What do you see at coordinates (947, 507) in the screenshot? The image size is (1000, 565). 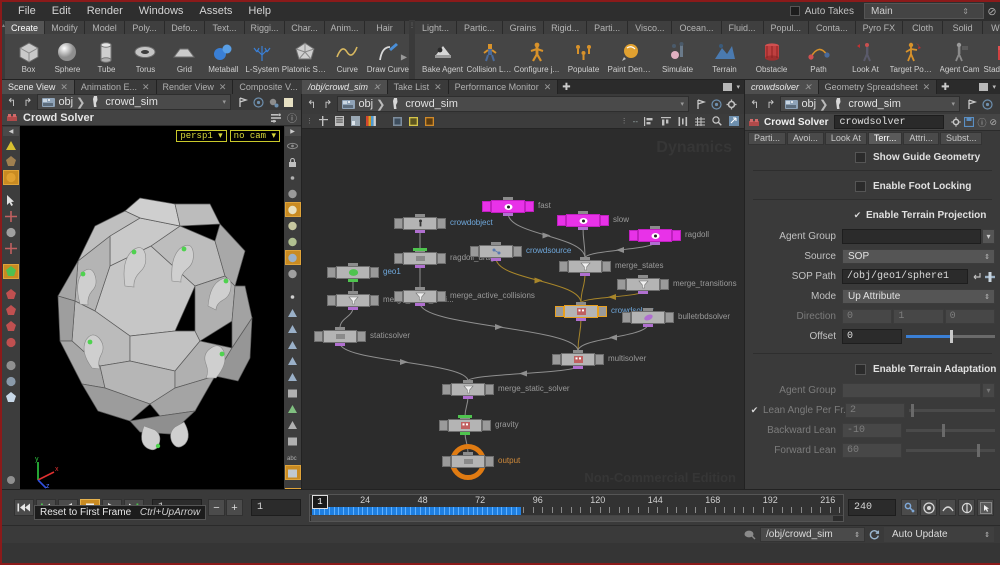 I see `curve-icon` at bounding box center [947, 507].